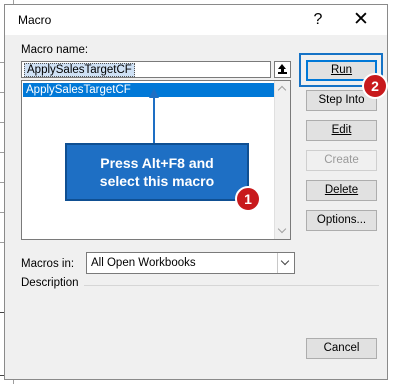 This screenshot has width=395, height=384. Describe the element at coordinates (341, 70) in the screenshot. I see `run-button-label: Run` at that location.